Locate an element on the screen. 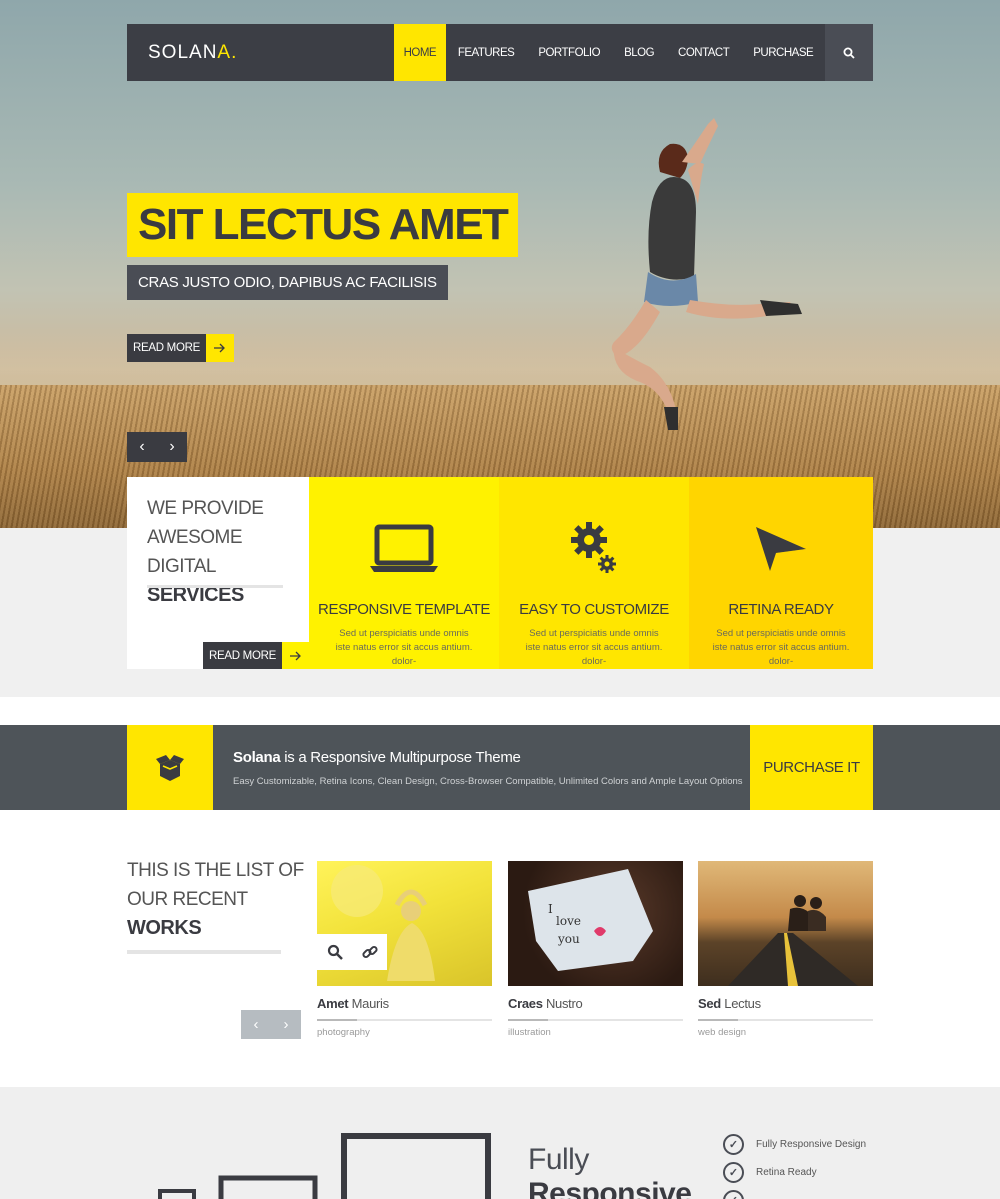  nav-item-portfolio: PORTFOLIO is located at coordinates (569, 52).